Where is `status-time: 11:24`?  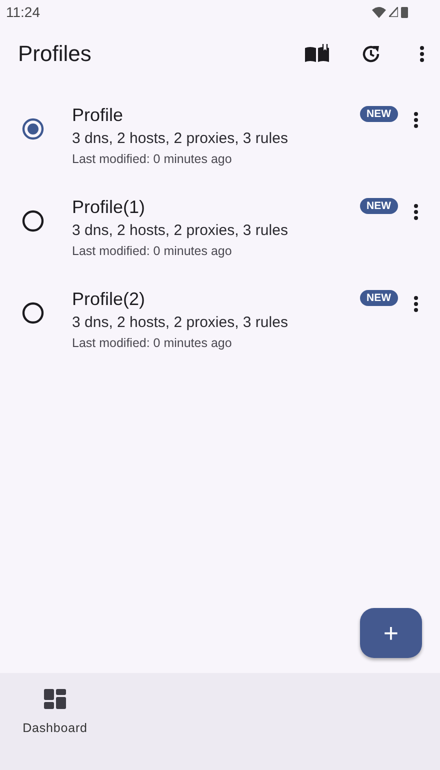 status-time: 11:24 is located at coordinates (23, 12).